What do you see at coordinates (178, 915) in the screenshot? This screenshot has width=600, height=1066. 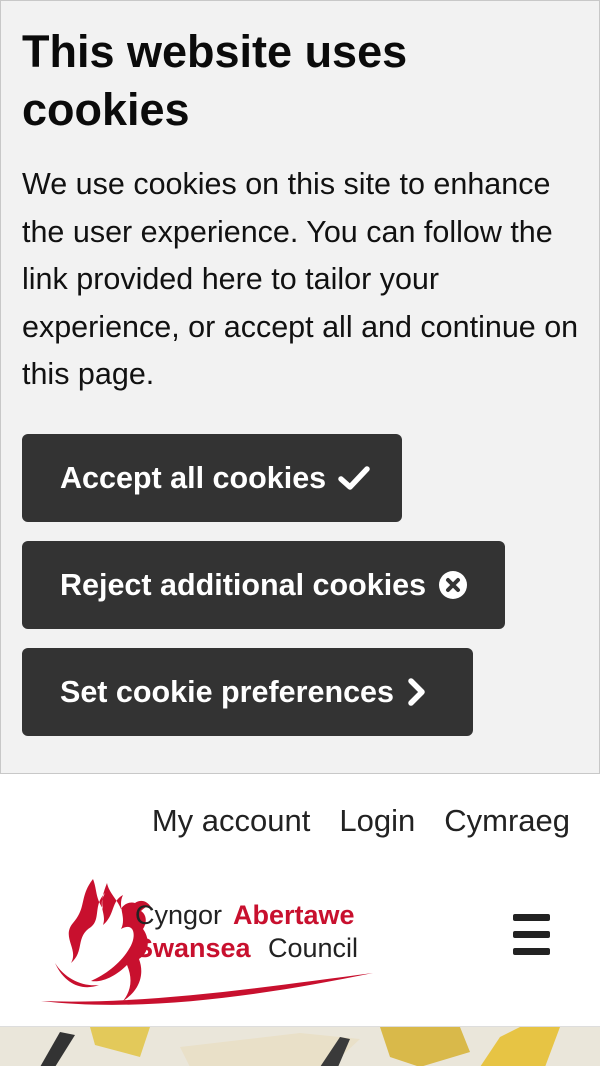 I see `logo-text-line1-a: Cyngor` at bounding box center [178, 915].